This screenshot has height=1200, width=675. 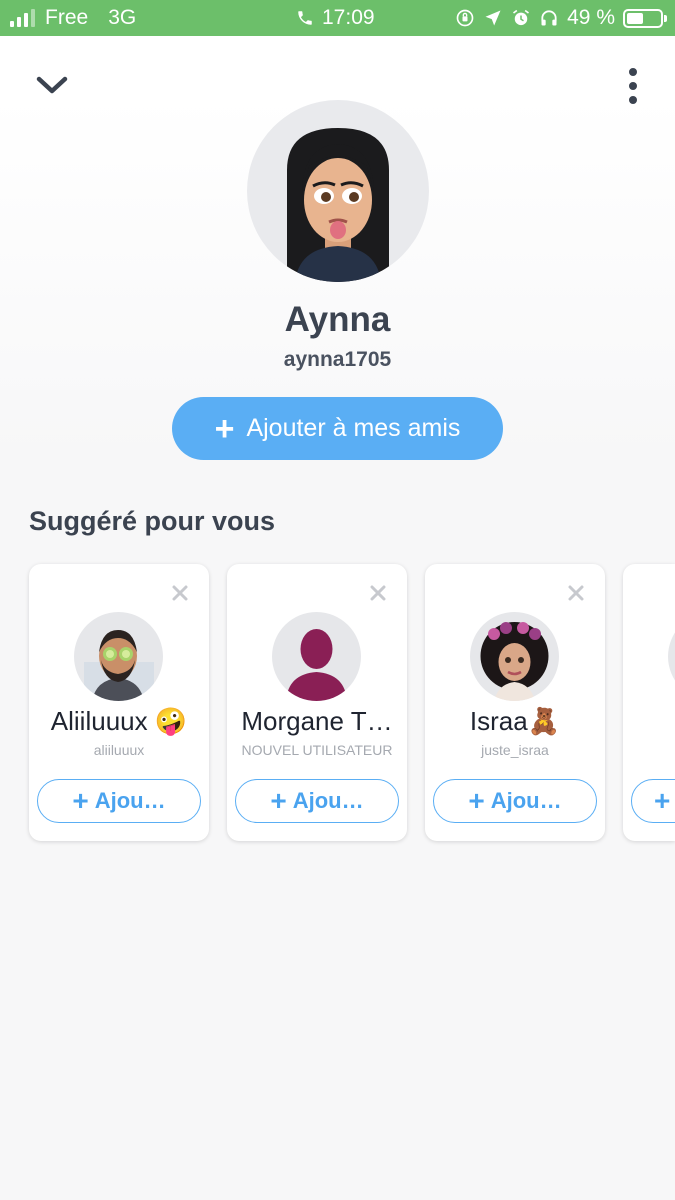 I want to click on signal-icon, so click(x=22, y=18).